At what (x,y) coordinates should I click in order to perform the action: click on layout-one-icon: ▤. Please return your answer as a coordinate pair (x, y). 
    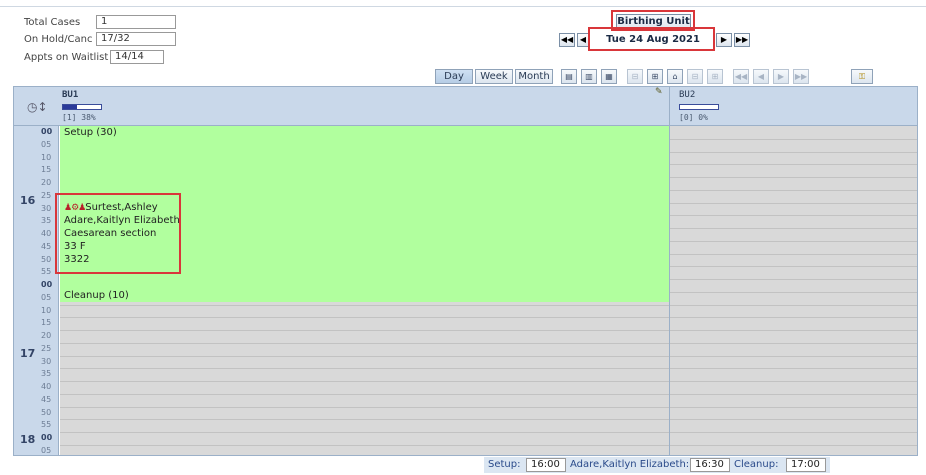
    Looking at the image, I should click on (569, 76).